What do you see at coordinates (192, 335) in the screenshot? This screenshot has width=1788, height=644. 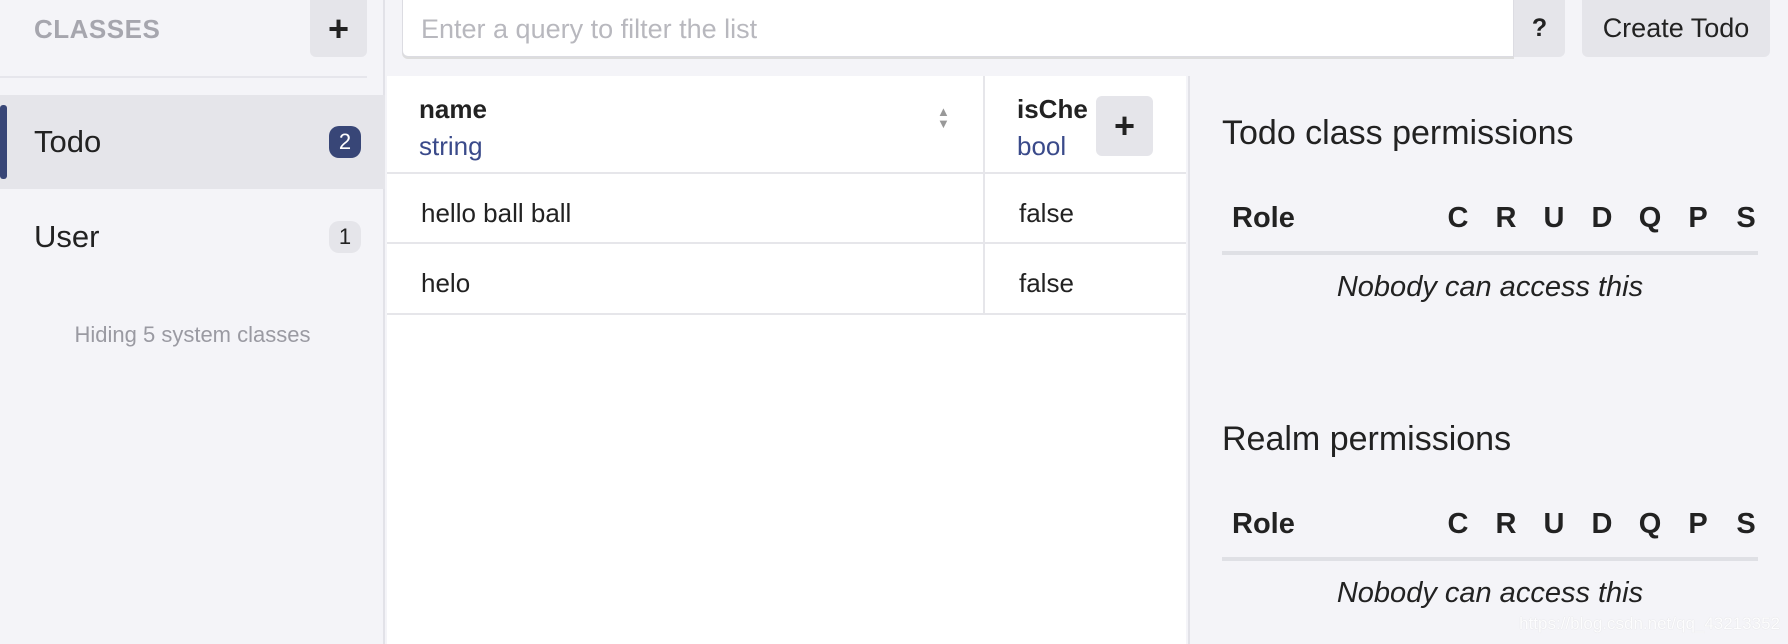 I see `hidden-classes-note: Hiding 5 system classes` at bounding box center [192, 335].